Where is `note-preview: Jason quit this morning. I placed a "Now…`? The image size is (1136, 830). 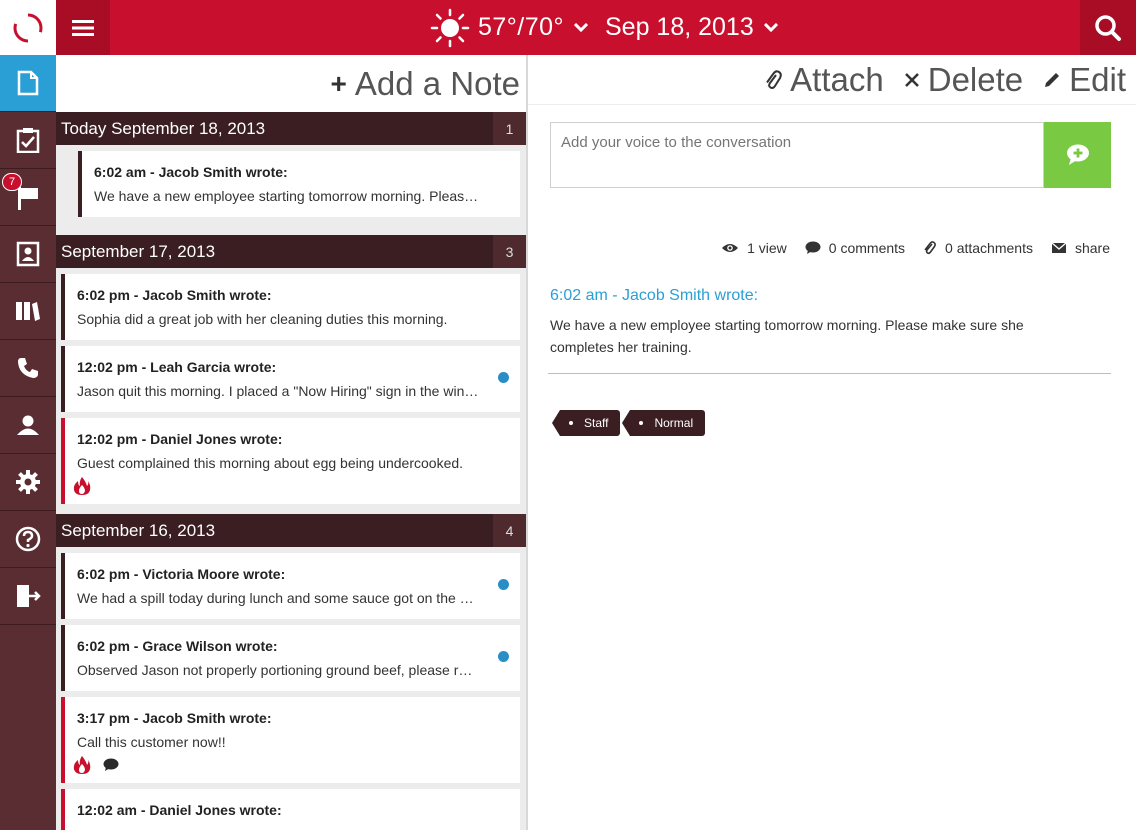
note-preview: Jason quit this morning. I placed a "Now… is located at coordinates (278, 391).